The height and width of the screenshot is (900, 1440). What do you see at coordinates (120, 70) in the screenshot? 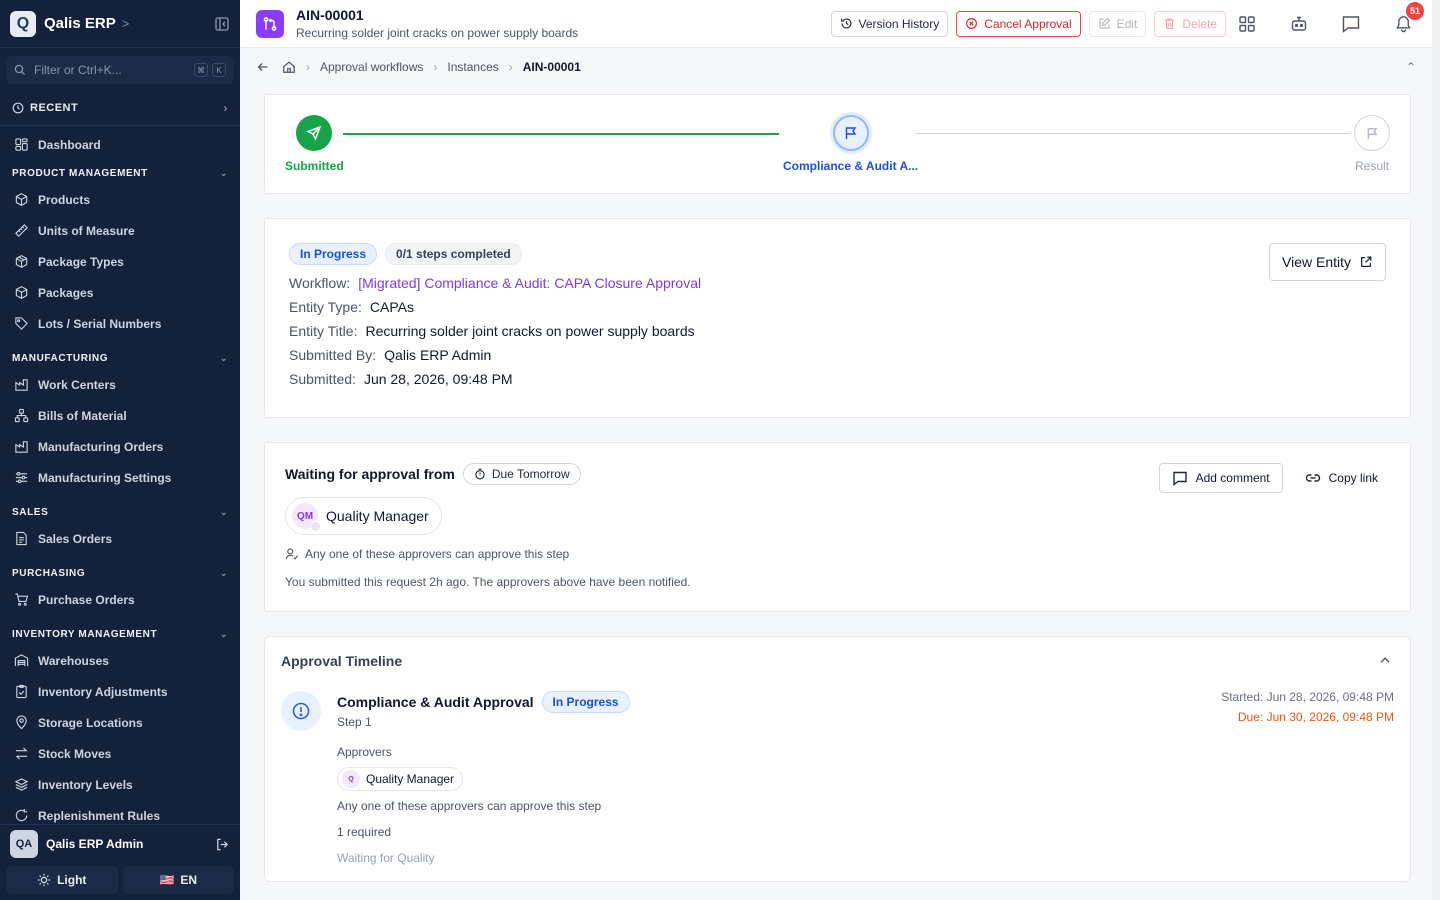
I see `sidebar-filter-input: Filter or Ctrl+K... ⌘ K` at bounding box center [120, 70].